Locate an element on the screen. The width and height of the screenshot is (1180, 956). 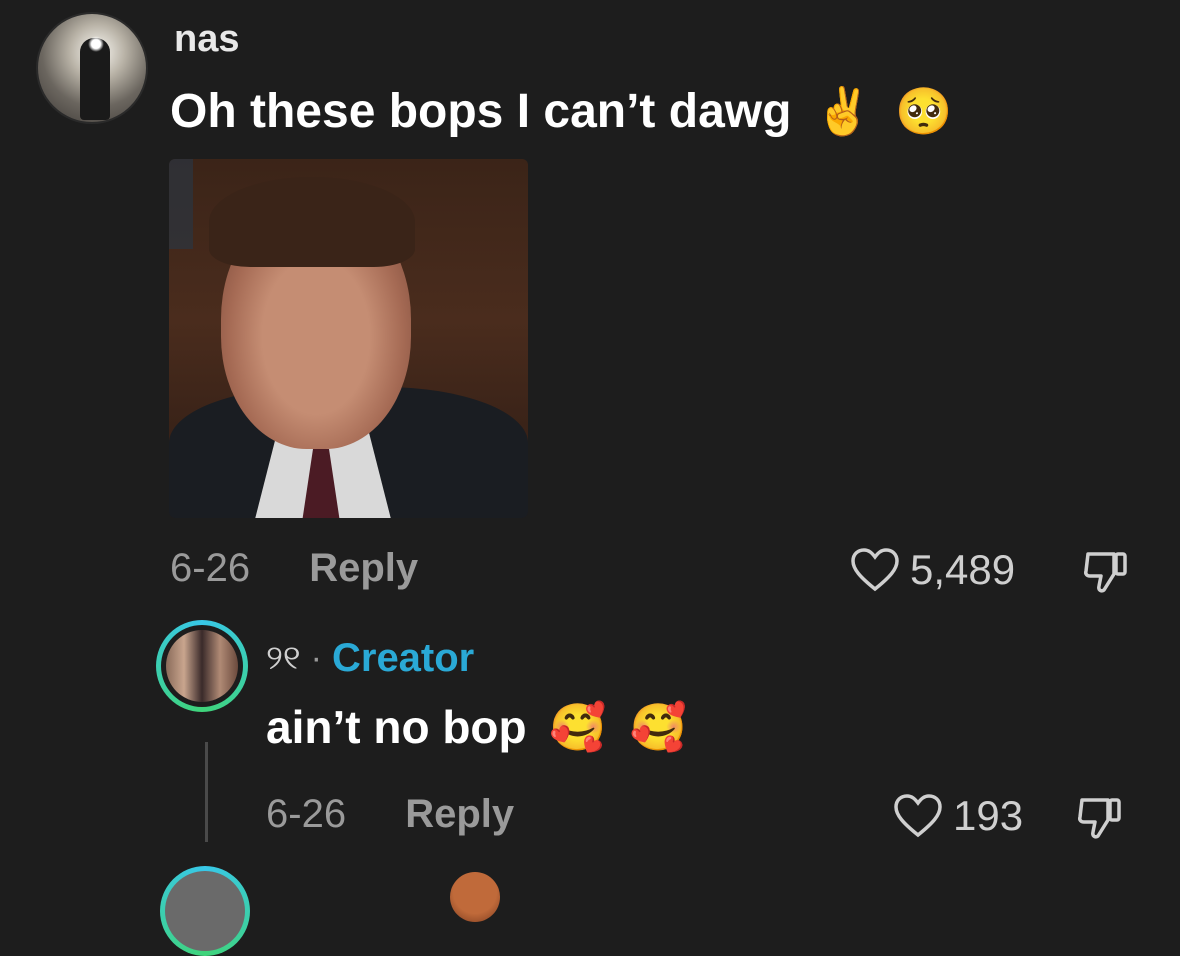
next-reply-avatar is located at coordinates (205, 911).